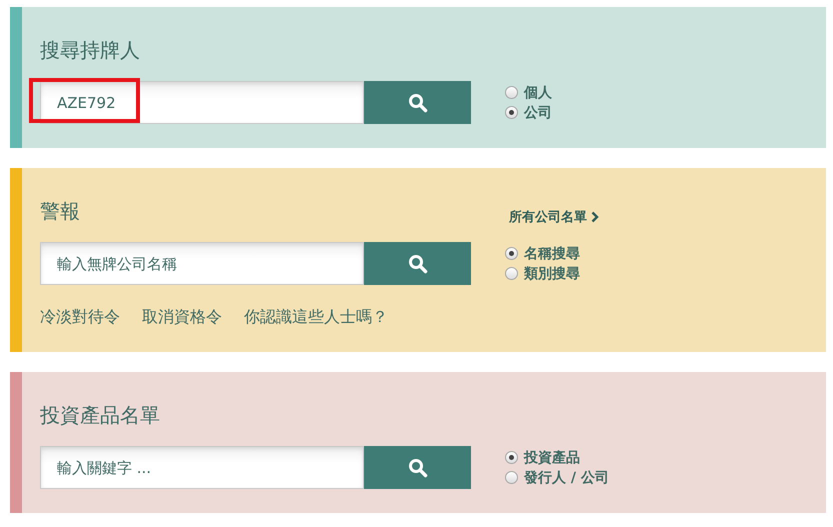  I want to click on order-link: 冷淡對待令, so click(80, 317).